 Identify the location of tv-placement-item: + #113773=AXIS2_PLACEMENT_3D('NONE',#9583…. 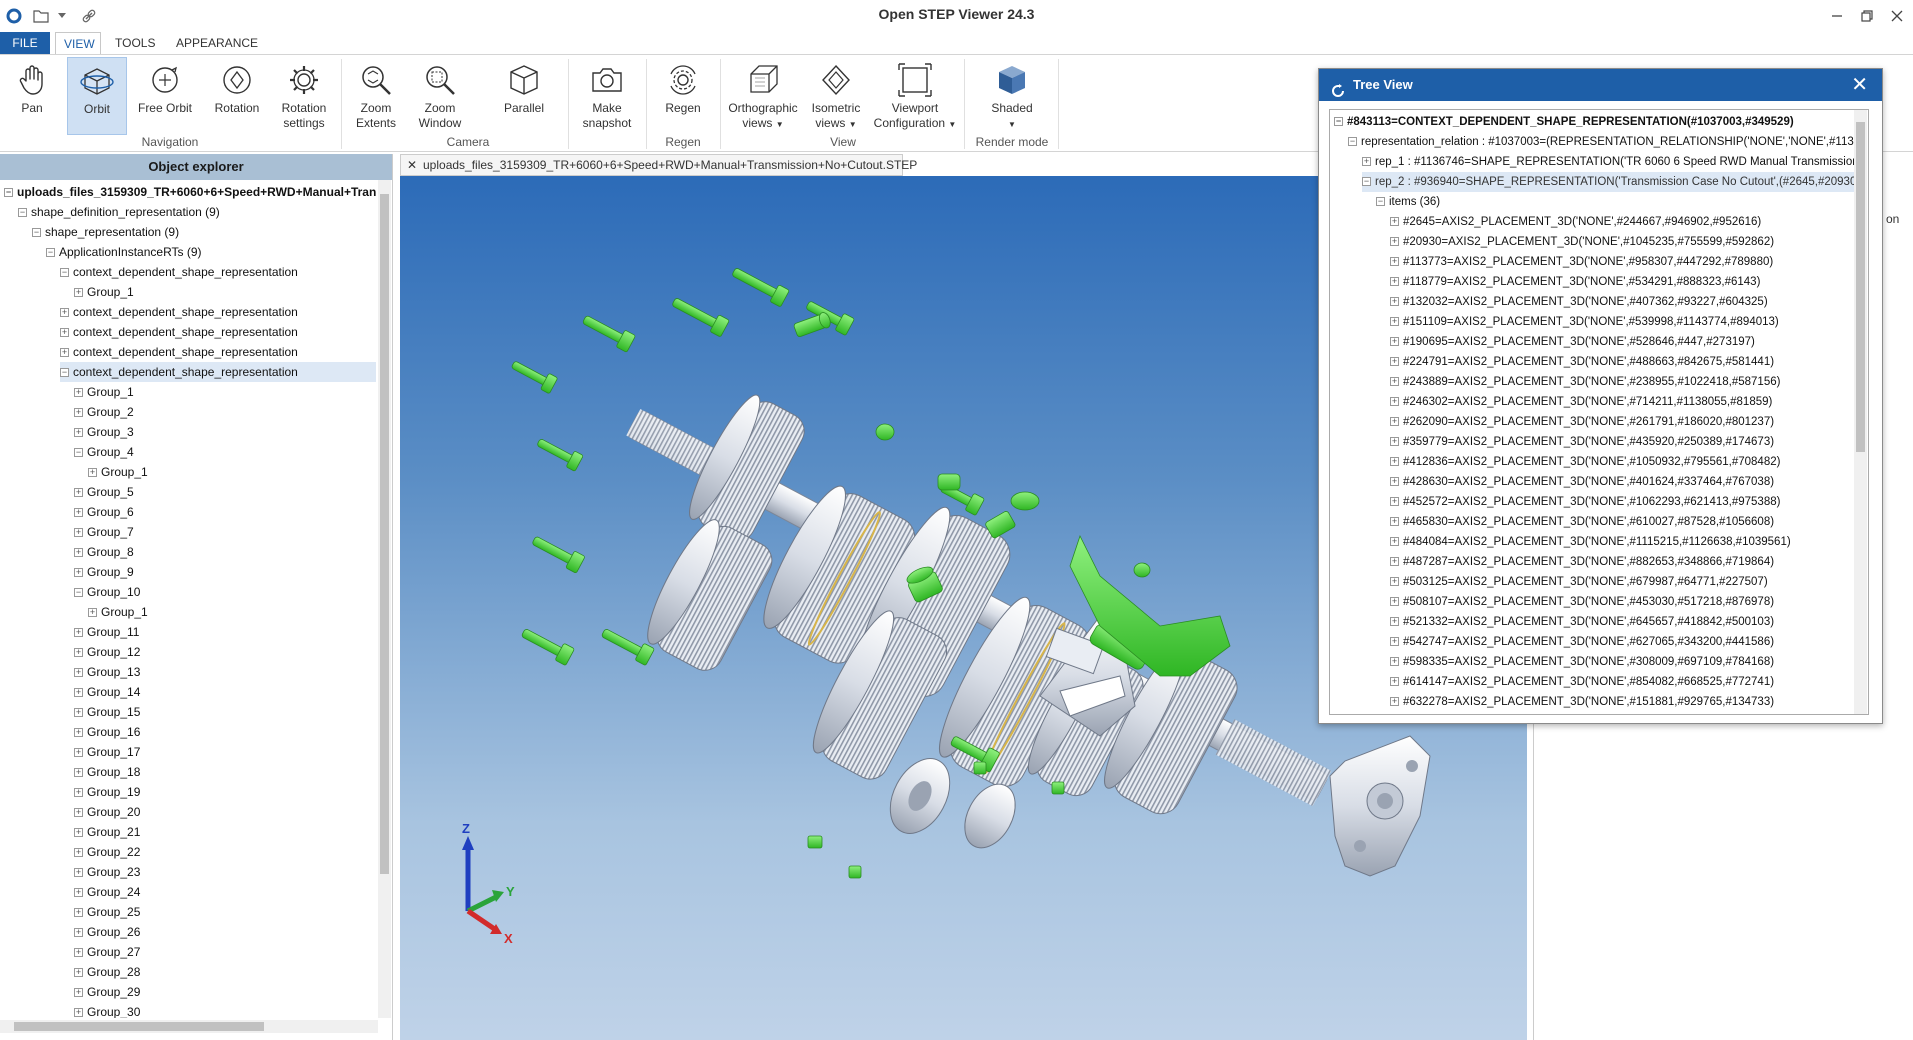
(1622, 262).